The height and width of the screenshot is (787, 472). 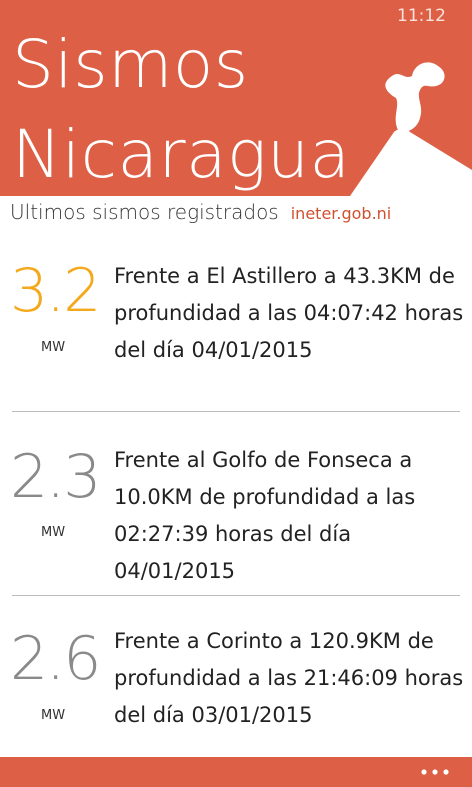 I want to click on magnitude-value: 2.6, so click(x=55, y=659).